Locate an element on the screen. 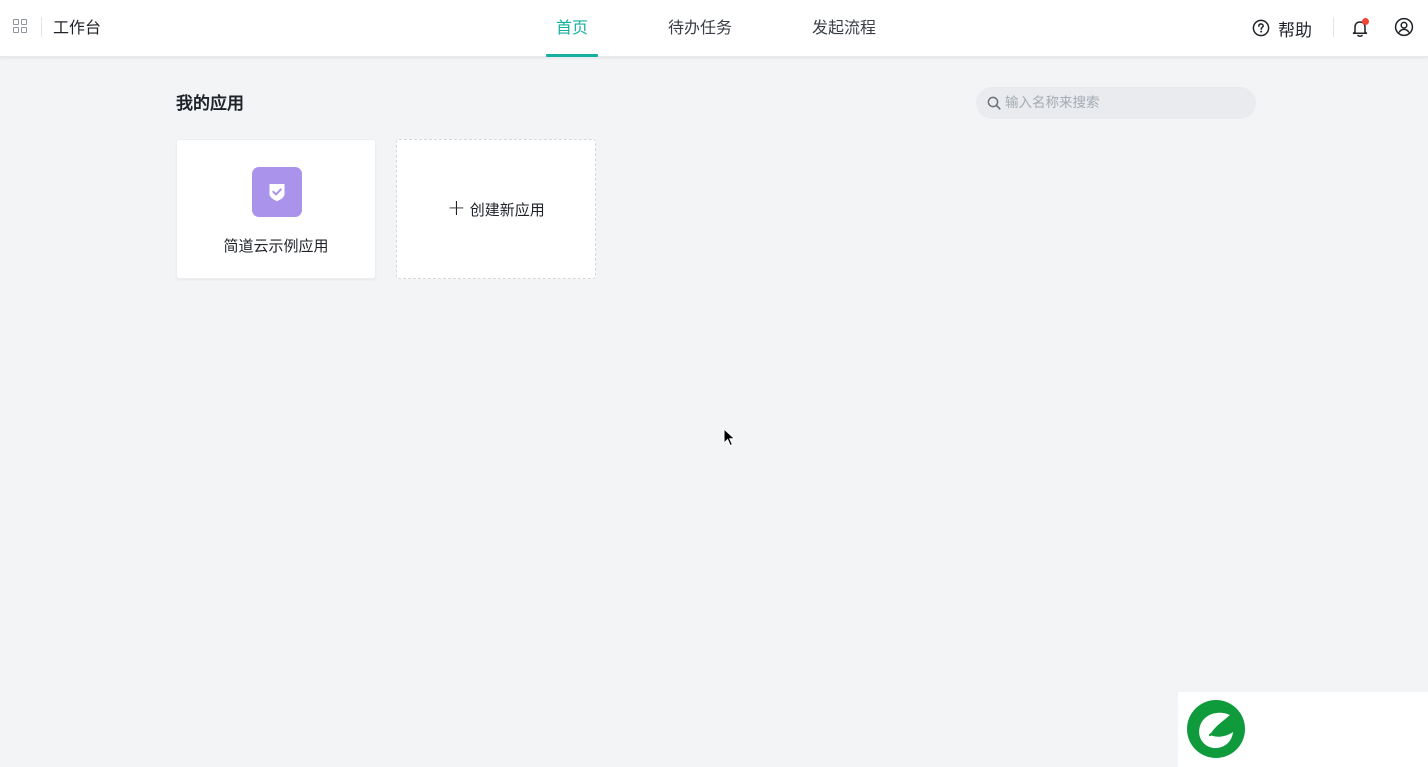 Image resolution: width=1428 pixels, height=767 pixels. mouse-cursor-icon is located at coordinates (729, 437).